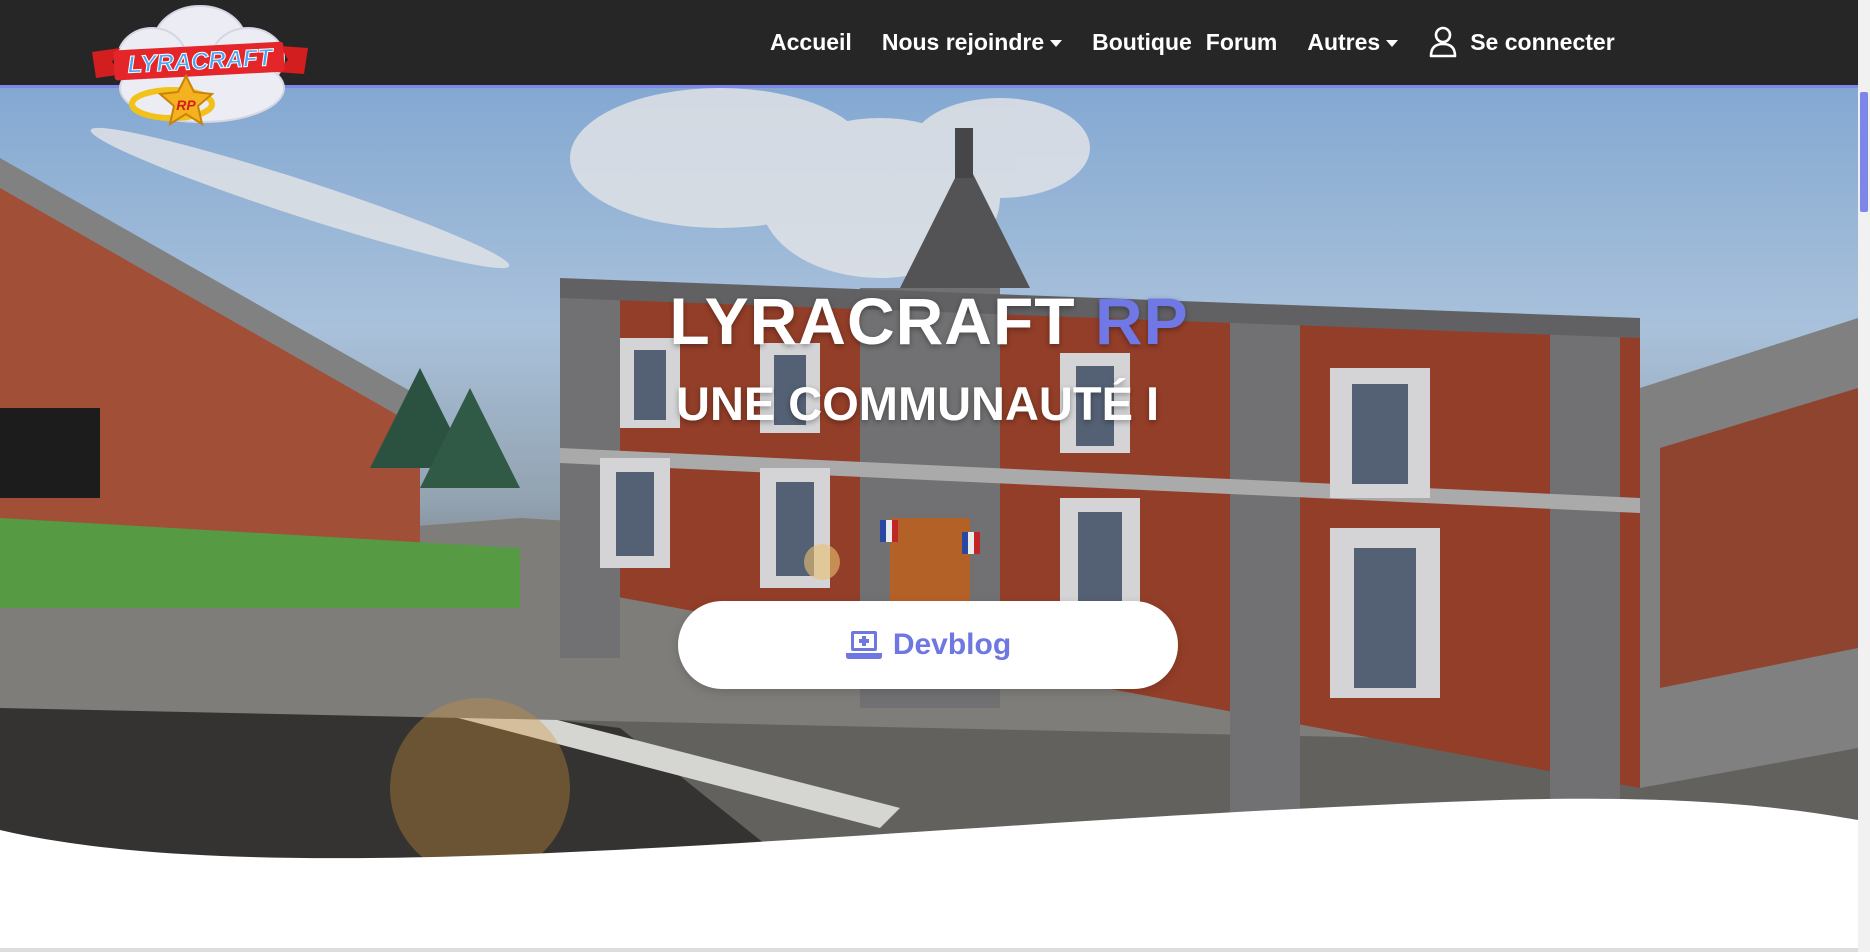 The height and width of the screenshot is (952, 1870). What do you see at coordinates (929, 849) in the screenshot?
I see `hero-wave-divider` at bounding box center [929, 849].